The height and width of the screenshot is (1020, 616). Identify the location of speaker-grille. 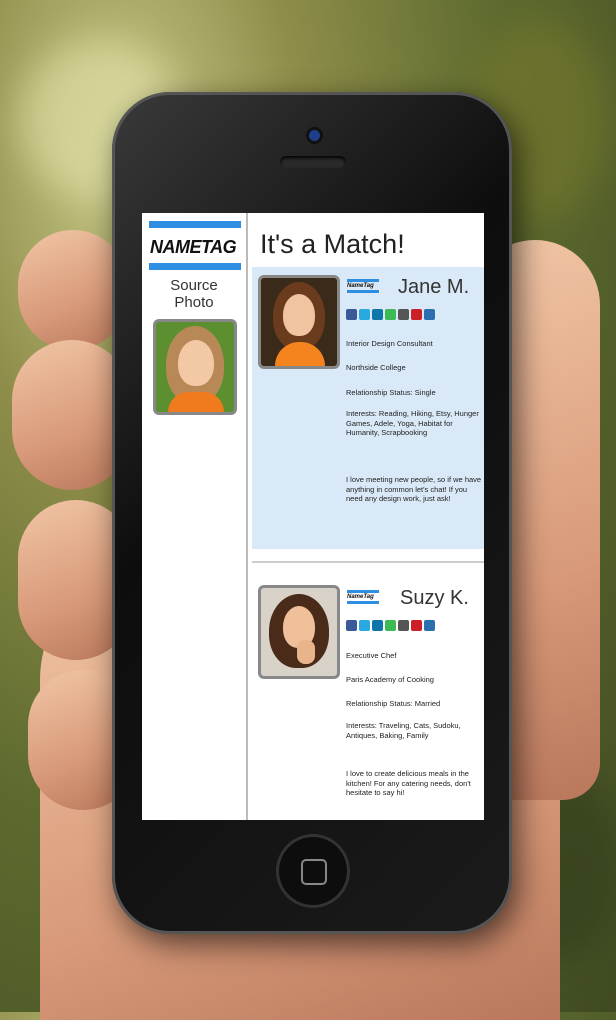
(313, 162).